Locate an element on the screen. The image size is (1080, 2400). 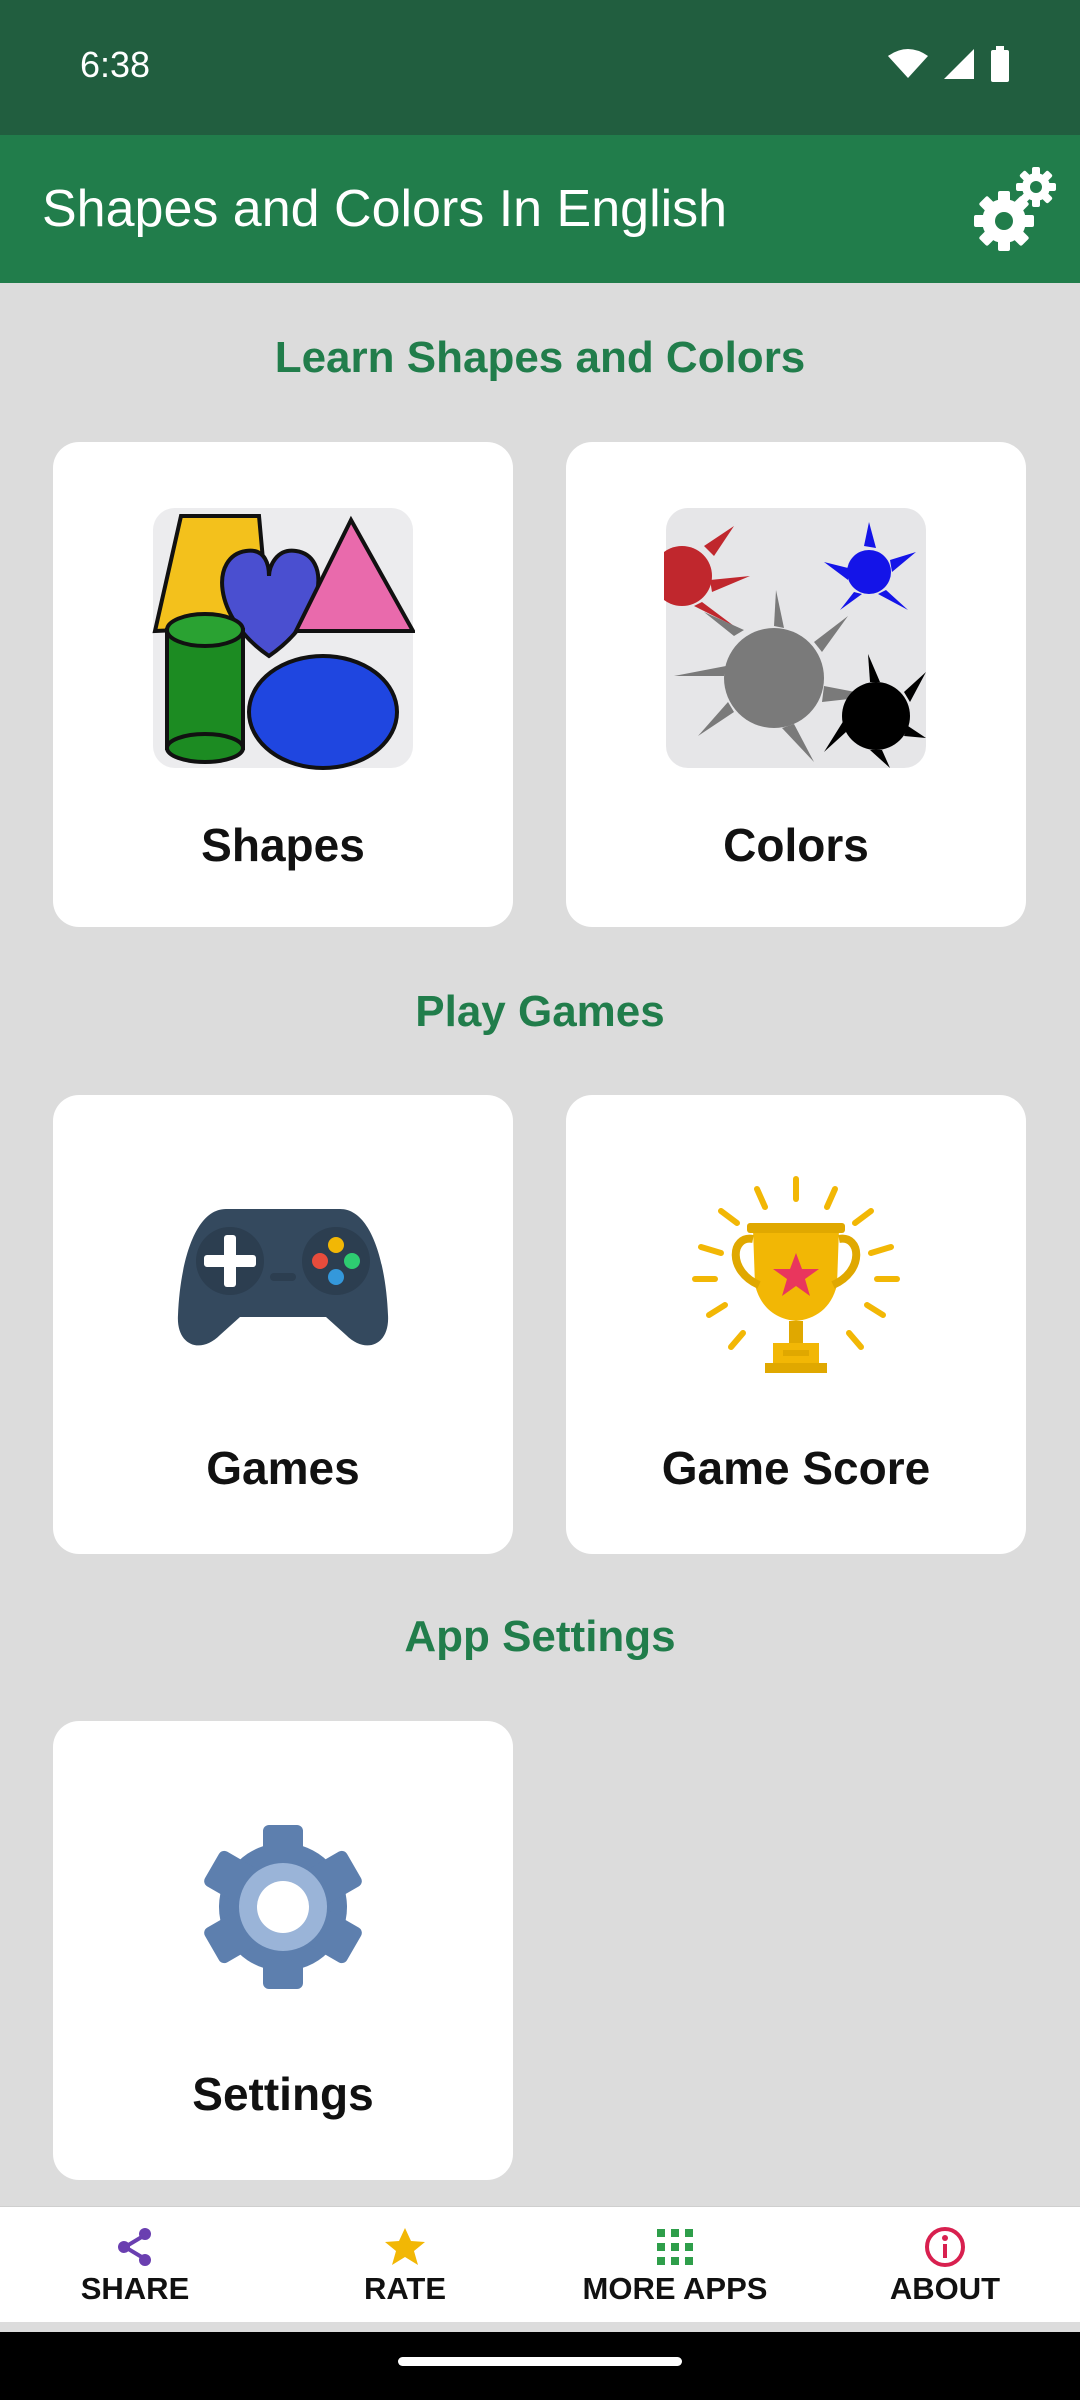
card-label-game-score: Game Score is located at coordinates (796, 1468).